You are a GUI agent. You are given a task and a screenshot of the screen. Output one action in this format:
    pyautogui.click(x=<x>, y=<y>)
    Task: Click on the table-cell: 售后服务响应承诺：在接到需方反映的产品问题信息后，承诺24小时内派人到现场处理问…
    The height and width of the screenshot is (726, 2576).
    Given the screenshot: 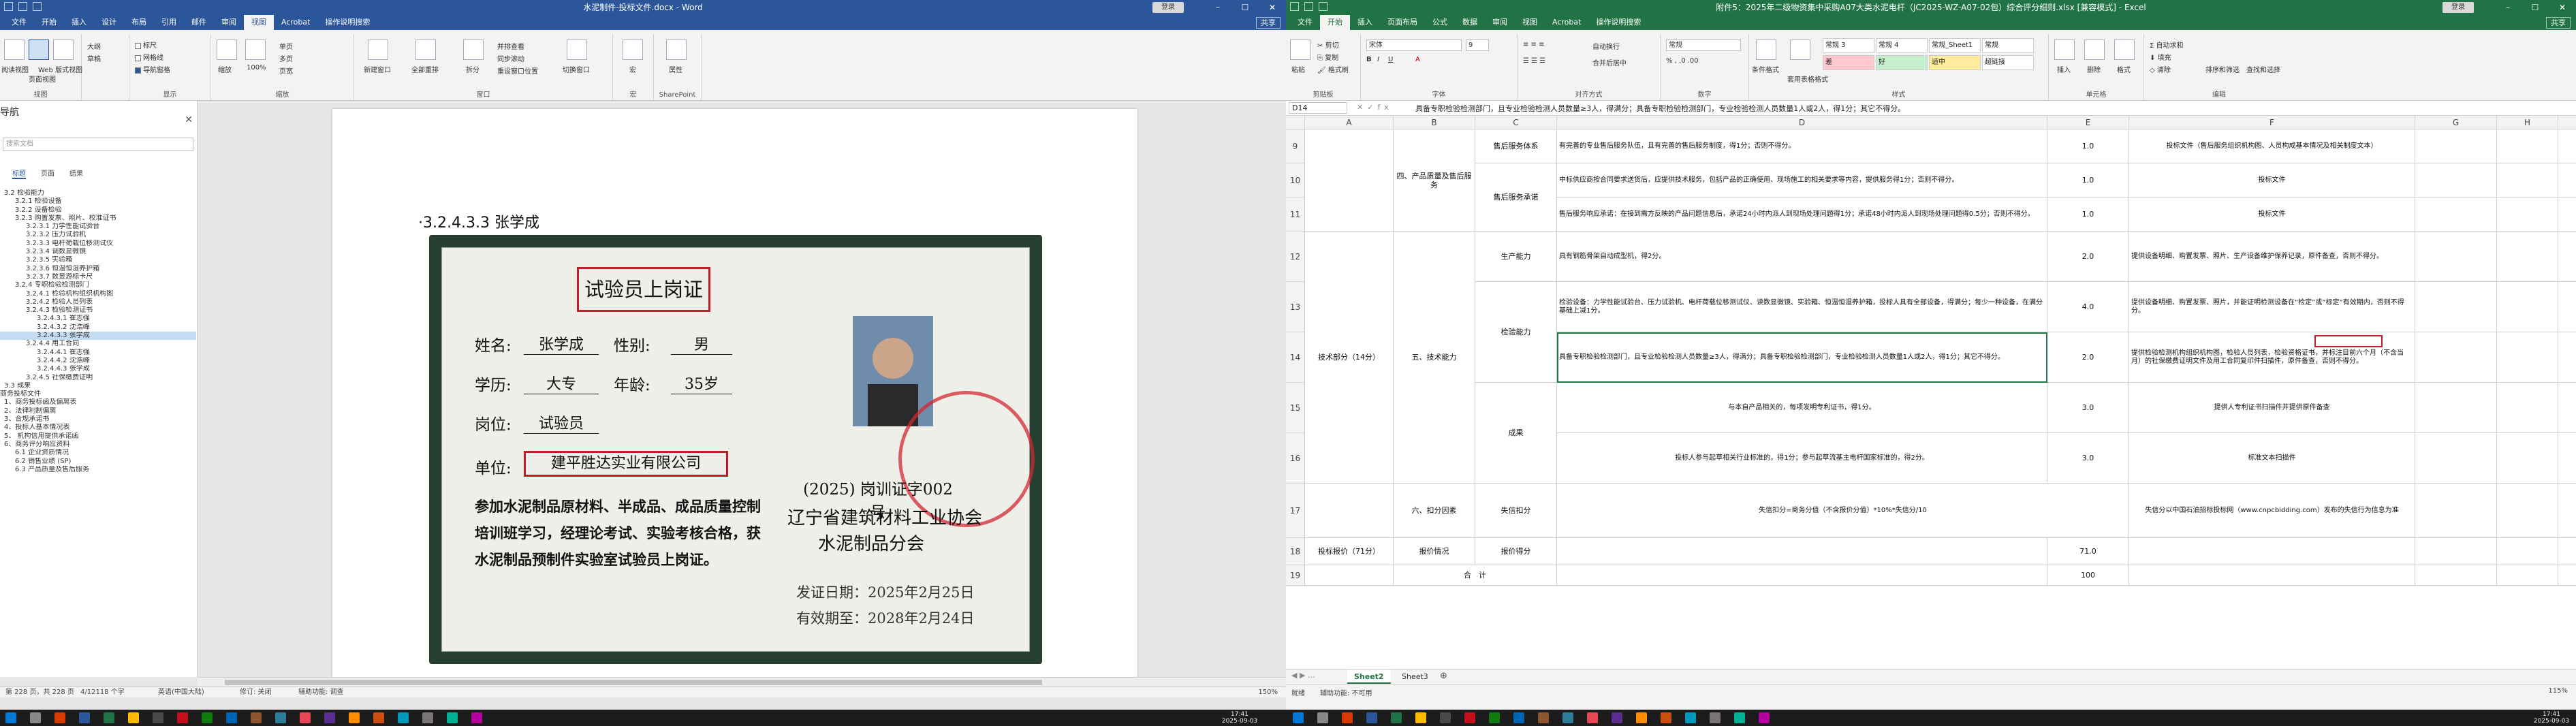 What is the action you would take?
    pyautogui.click(x=1802, y=215)
    